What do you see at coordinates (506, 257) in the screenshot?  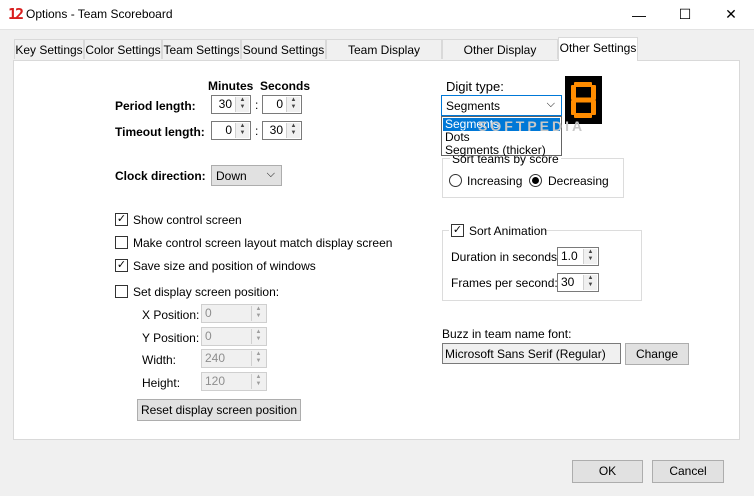 I see `duration-label: Duration in seconds:` at bounding box center [506, 257].